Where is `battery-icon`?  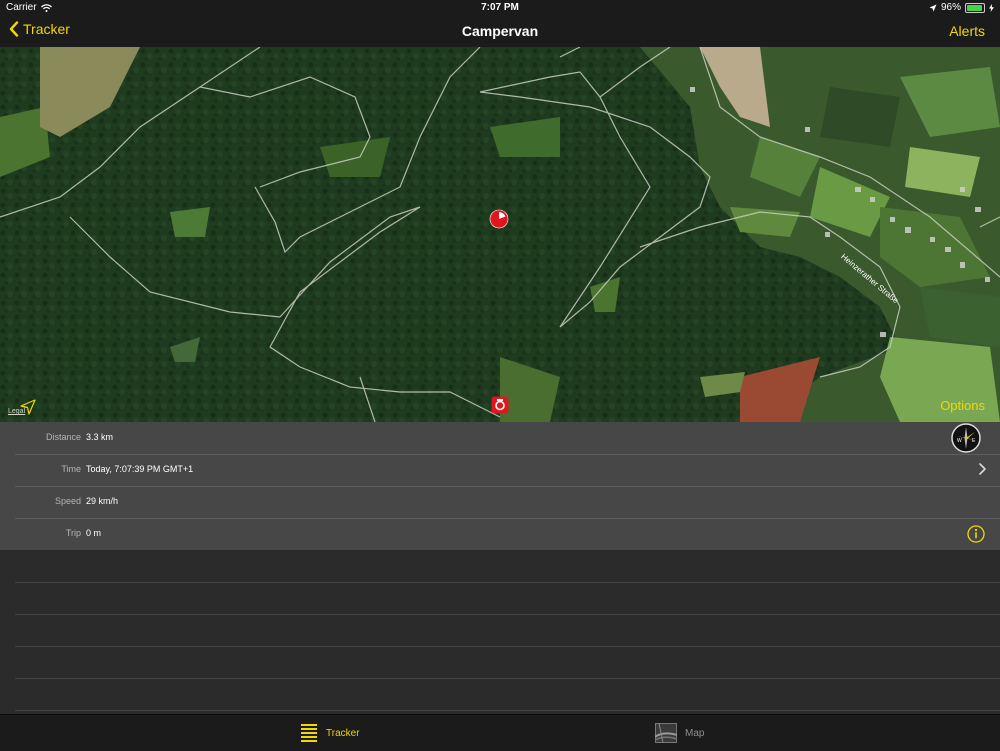
battery-icon is located at coordinates (975, 7).